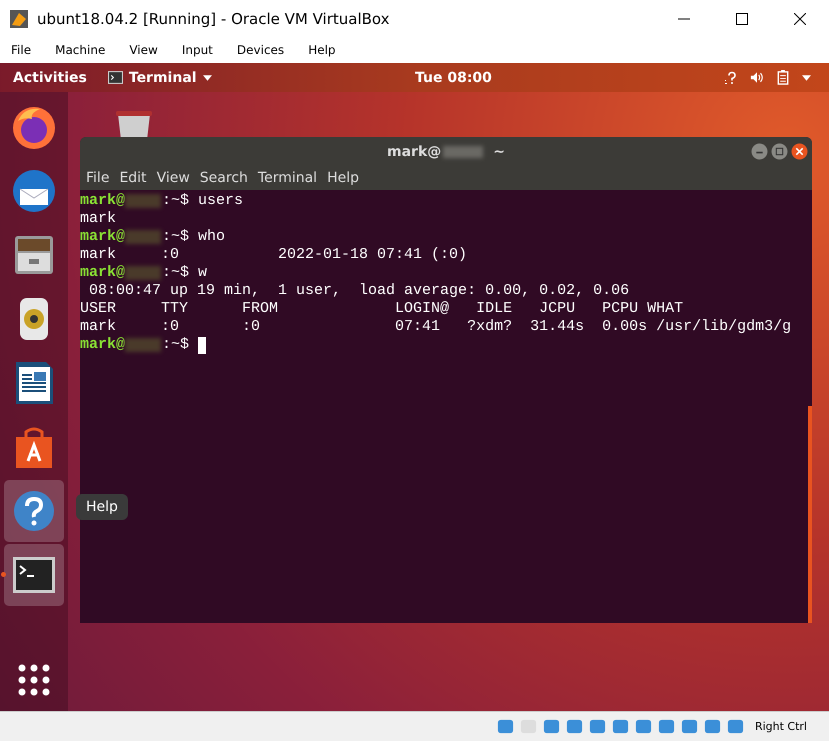  What do you see at coordinates (414, 152) in the screenshot?
I see `terminal-title: mark@` at bounding box center [414, 152].